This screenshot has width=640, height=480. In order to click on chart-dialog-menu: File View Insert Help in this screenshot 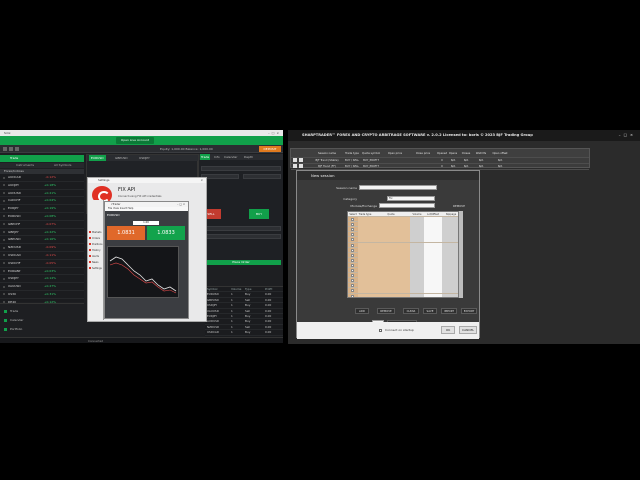, I will do `click(146, 209)`.